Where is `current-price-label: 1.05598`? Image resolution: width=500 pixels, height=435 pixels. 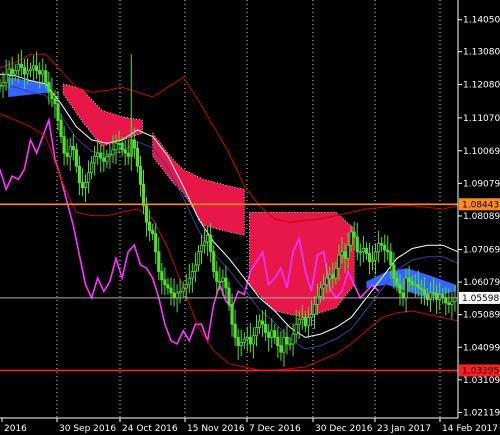 current-price-label: 1.05598 is located at coordinates (480, 299).